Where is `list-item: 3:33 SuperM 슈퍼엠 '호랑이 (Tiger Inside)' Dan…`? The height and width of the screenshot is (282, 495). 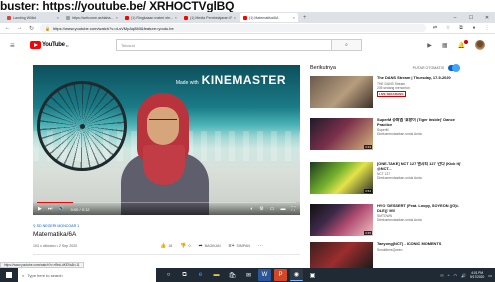 list-item: 3:33 SuperM 슈퍼엠 '호랑이 (Tiger Inside)' Dan… is located at coordinates (390, 134).